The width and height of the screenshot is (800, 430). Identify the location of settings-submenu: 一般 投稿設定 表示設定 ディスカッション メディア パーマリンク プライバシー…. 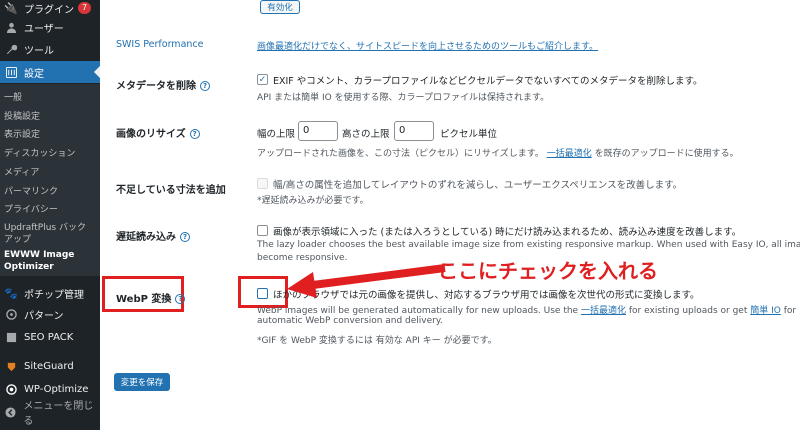
(50, 180).